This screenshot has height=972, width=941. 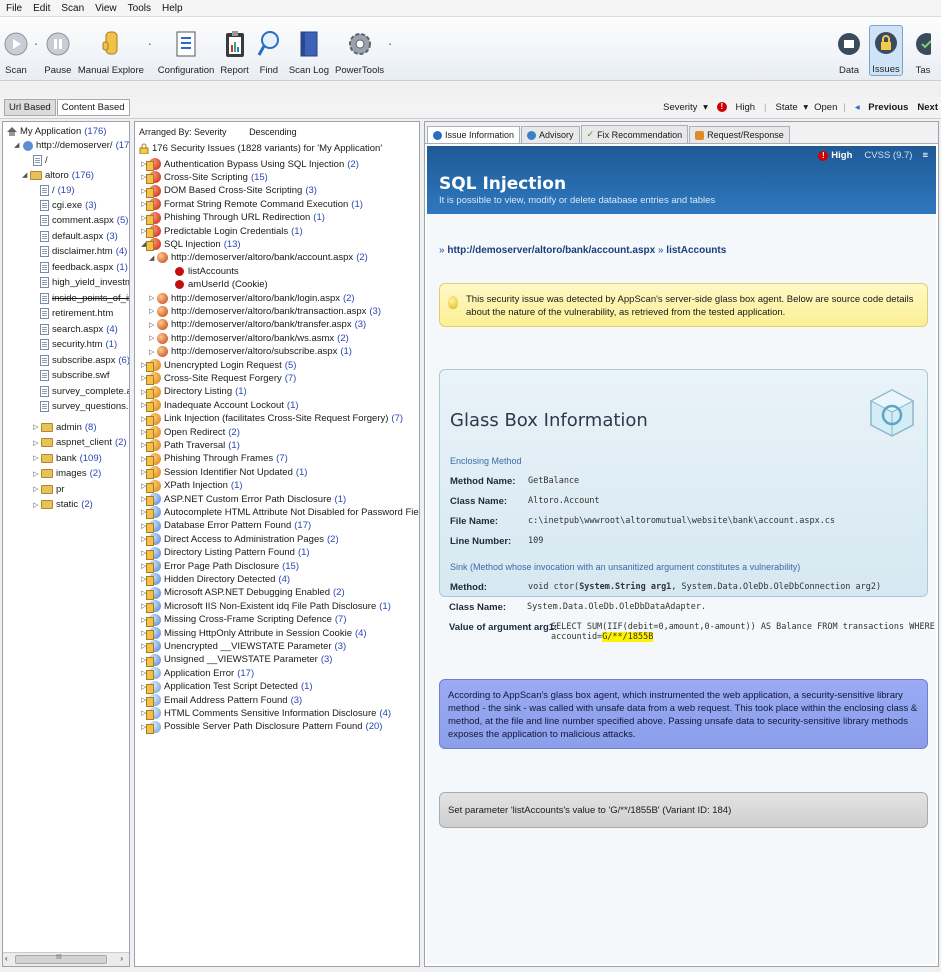 What do you see at coordinates (791, 107) in the screenshot?
I see `state-filter: State ▾` at bounding box center [791, 107].